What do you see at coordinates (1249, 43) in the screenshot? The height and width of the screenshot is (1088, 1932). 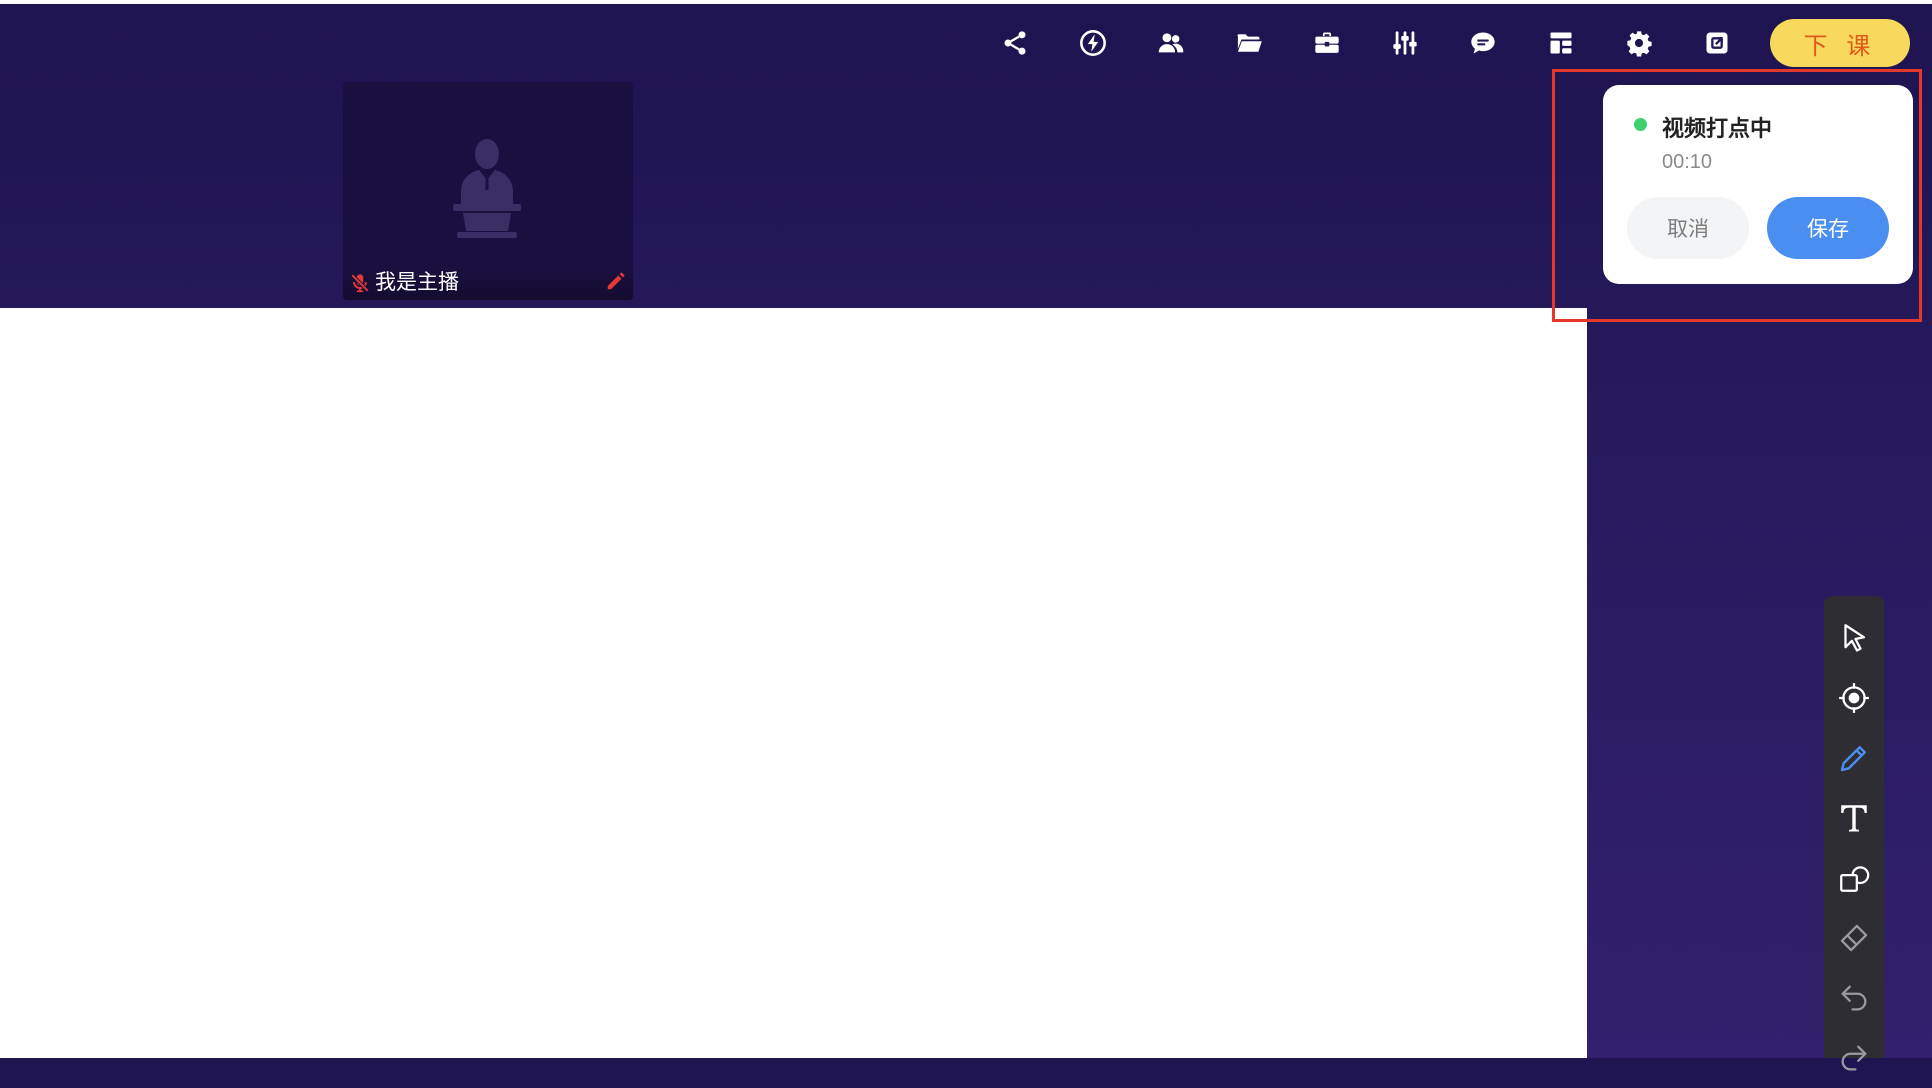 I see `folder-icon` at bounding box center [1249, 43].